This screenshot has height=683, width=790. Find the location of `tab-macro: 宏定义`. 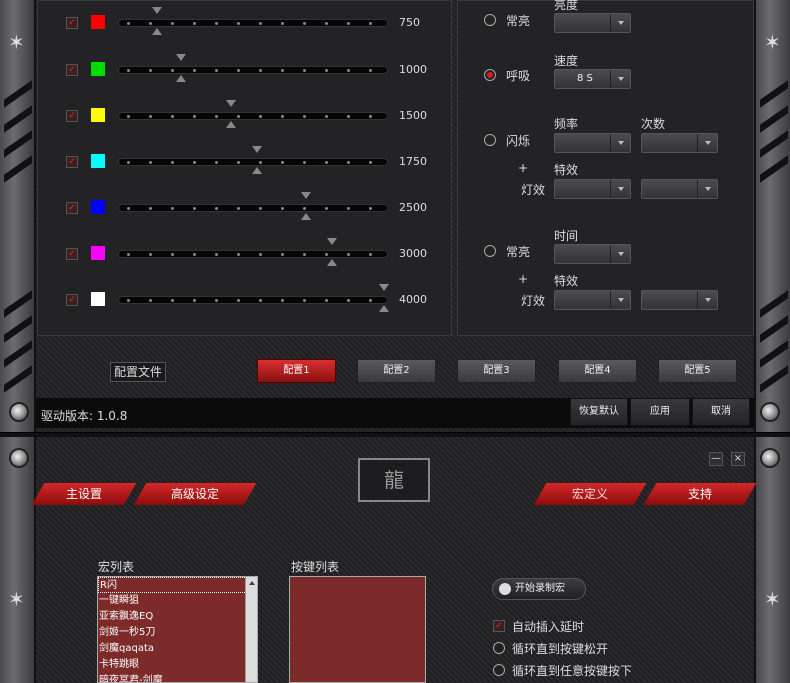

tab-macro: 宏定义 is located at coordinates (590, 494).